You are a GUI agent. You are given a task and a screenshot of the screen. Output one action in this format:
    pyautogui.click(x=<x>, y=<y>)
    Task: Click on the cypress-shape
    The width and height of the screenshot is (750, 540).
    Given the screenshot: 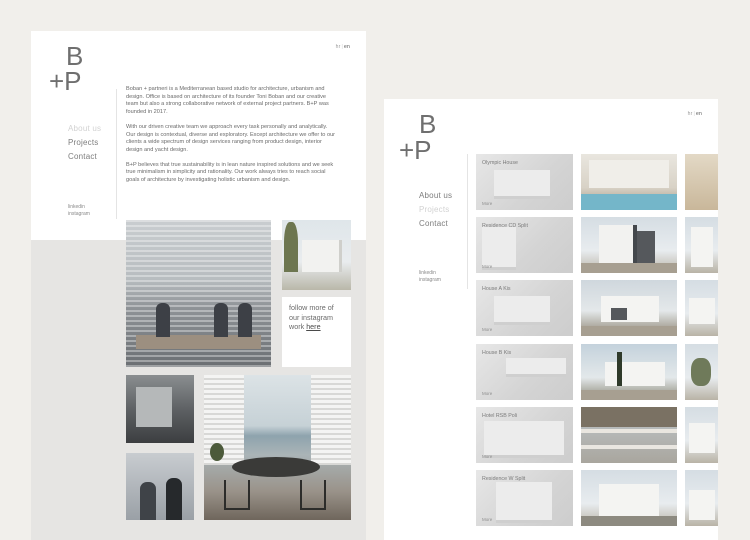 What is the action you would take?
    pyautogui.click(x=619, y=369)
    